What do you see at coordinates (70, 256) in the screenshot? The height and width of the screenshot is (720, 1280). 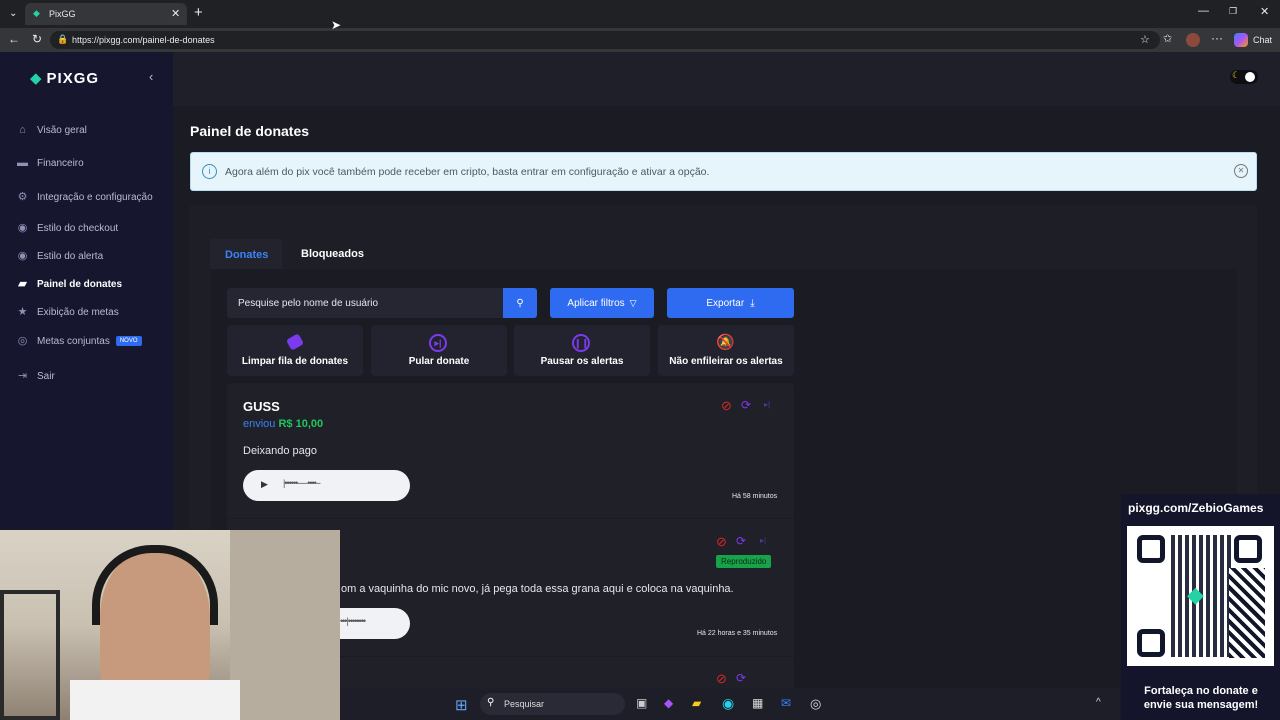 I see `sidebar-item-label: Estilo do alerta` at bounding box center [70, 256].